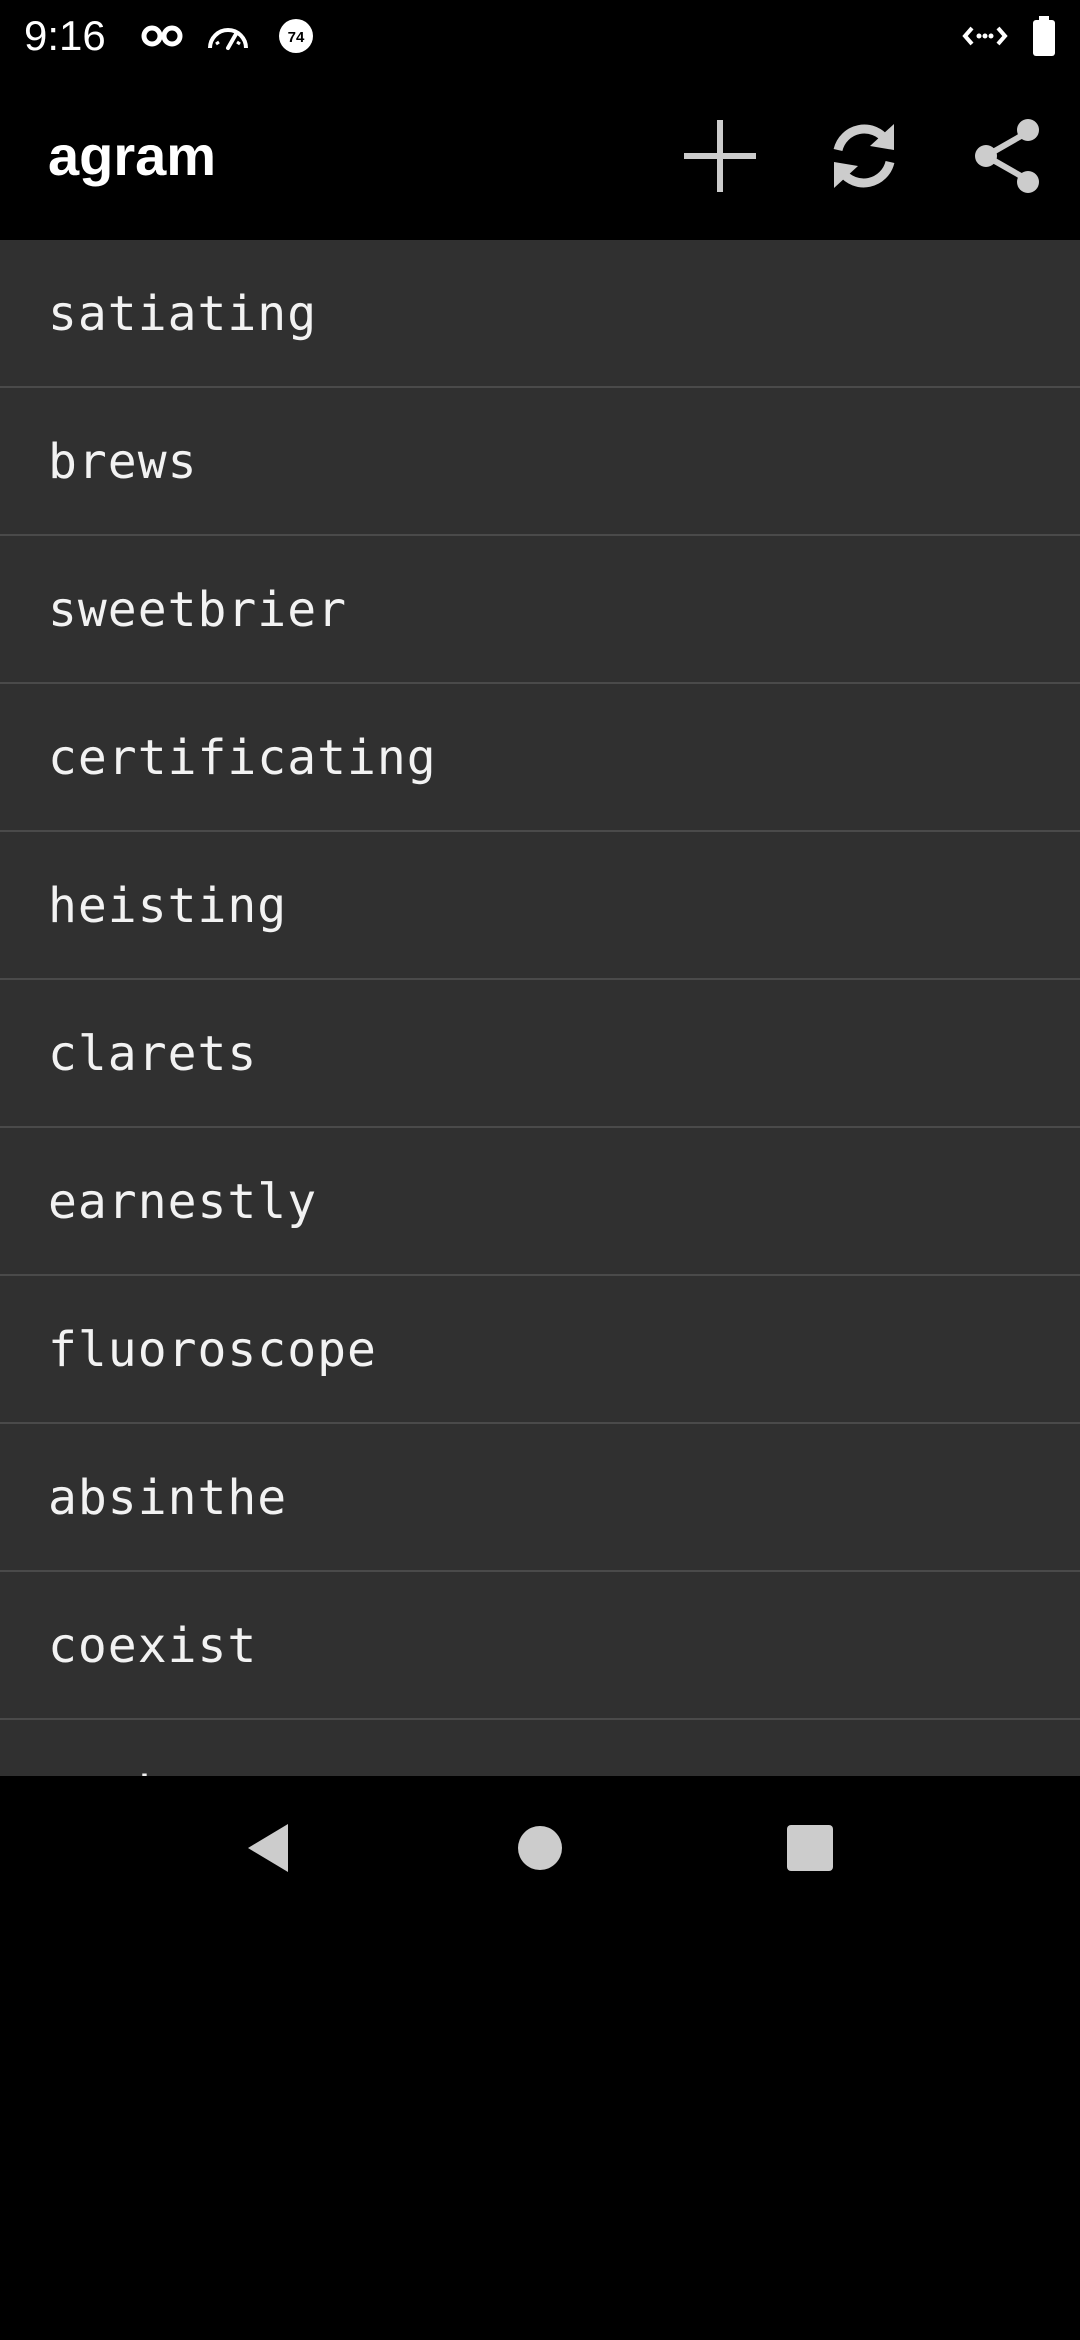 The height and width of the screenshot is (2340, 1080). I want to click on word-label: sweetbrier, so click(197, 610).